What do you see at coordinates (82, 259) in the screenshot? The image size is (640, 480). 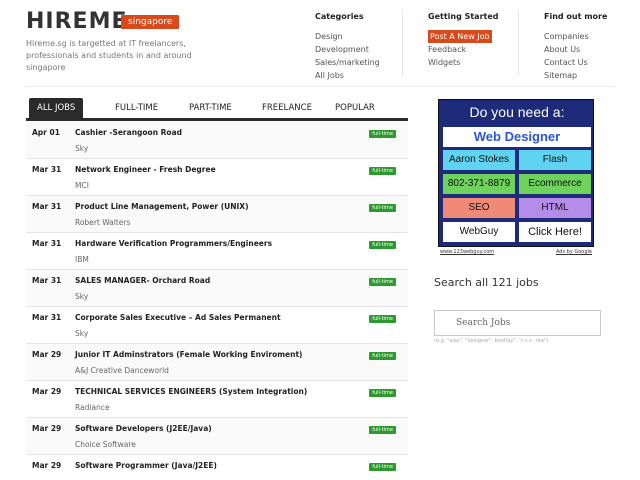 I see `job-company: IBM` at bounding box center [82, 259].